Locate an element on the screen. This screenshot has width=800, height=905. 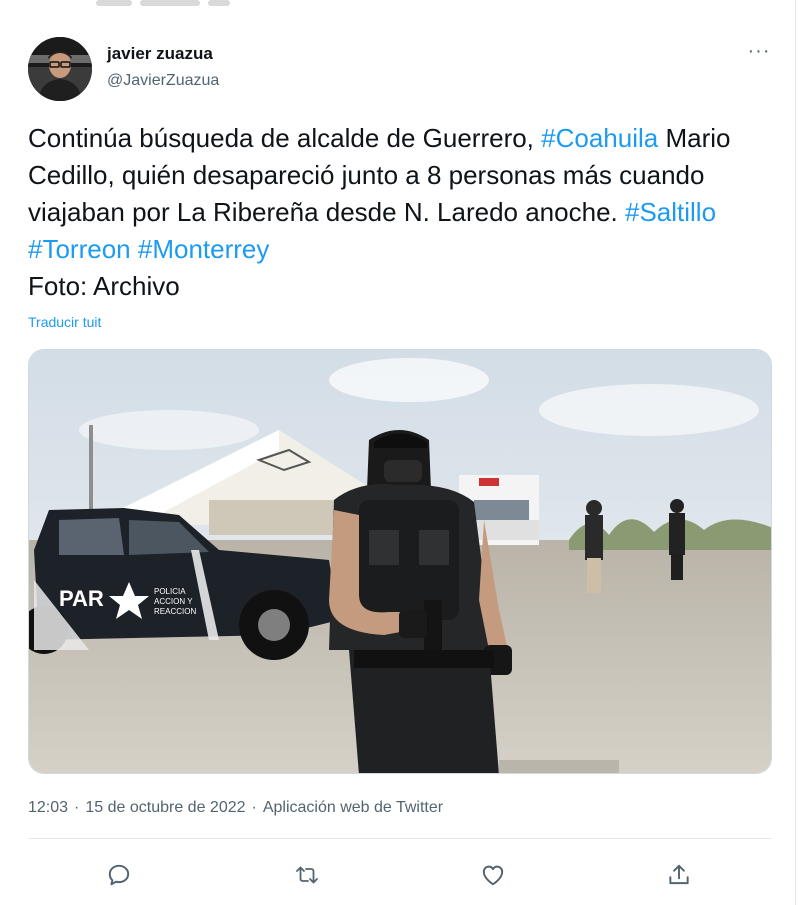
more-options-button: ··· is located at coordinates (759, 52).